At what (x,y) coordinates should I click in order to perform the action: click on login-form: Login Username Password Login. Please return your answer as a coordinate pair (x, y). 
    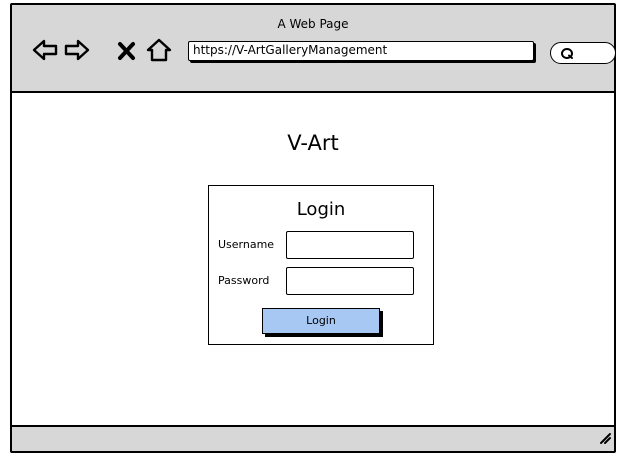
    Looking at the image, I should click on (321, 265).